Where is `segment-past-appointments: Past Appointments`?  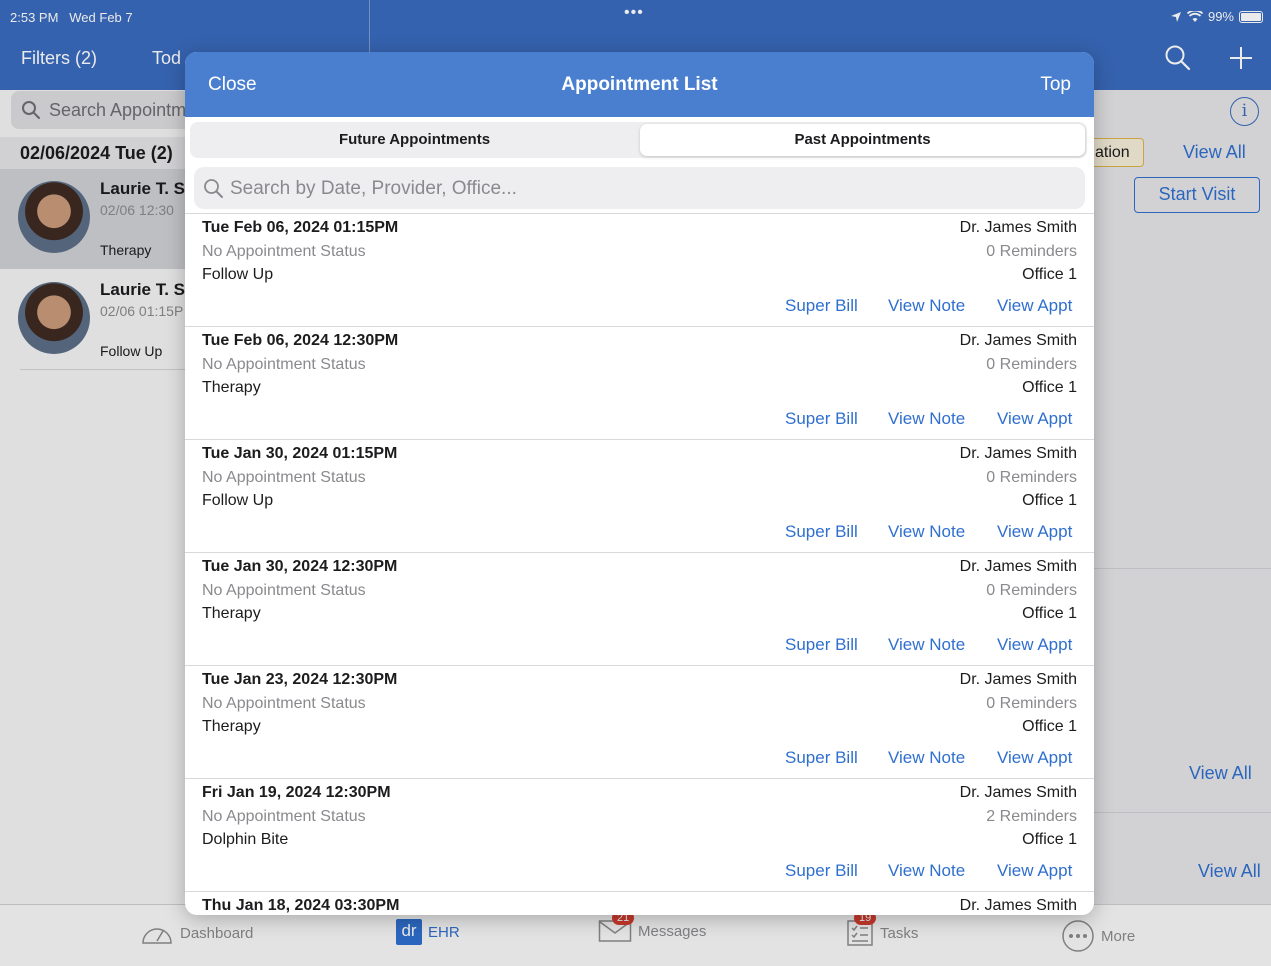 segment-past-appointments: Past Appointments is located at coordinates (862, 140).